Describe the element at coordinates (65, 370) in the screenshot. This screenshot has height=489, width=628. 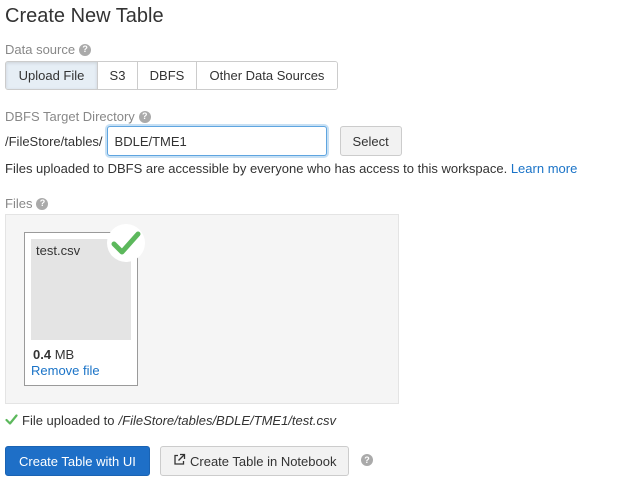
I see `remove-file-link: Remove file` at that location.